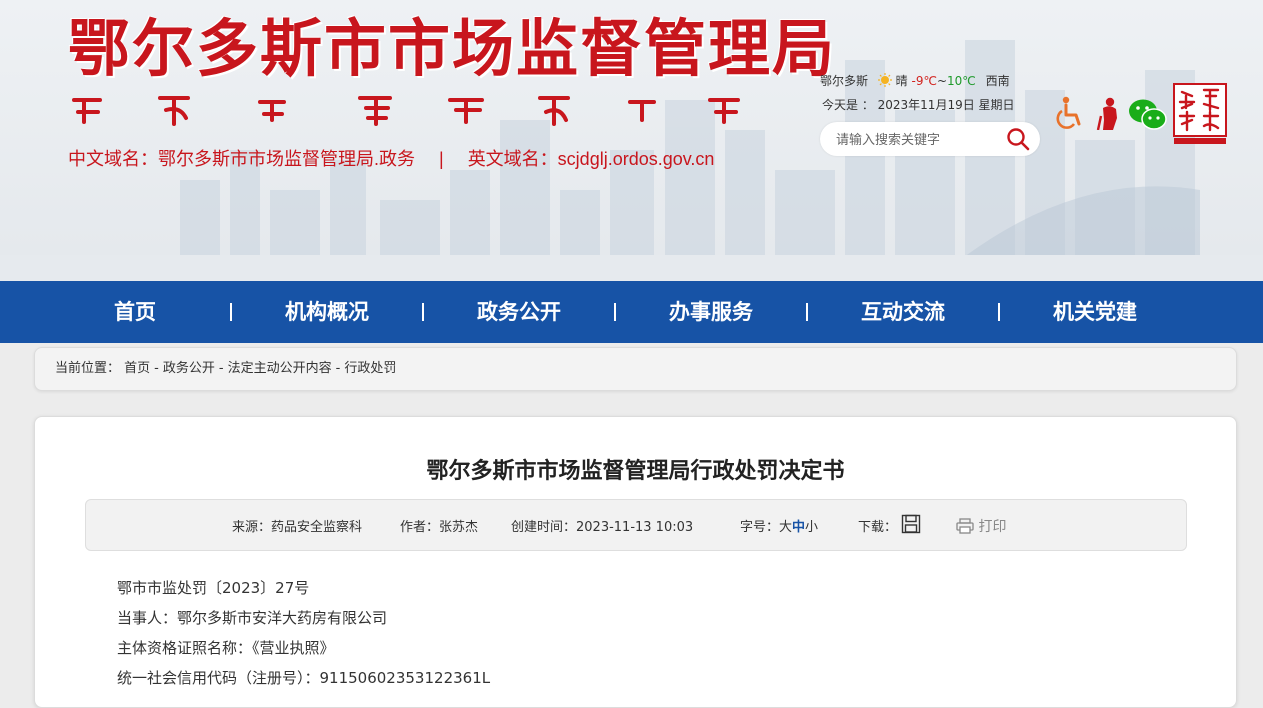 This screenshot has height=708, width=1263. I want to click on main-nav: 首页 机构概况 政务公开 办事服务 互动交流 机关党建, so click(631, 312).